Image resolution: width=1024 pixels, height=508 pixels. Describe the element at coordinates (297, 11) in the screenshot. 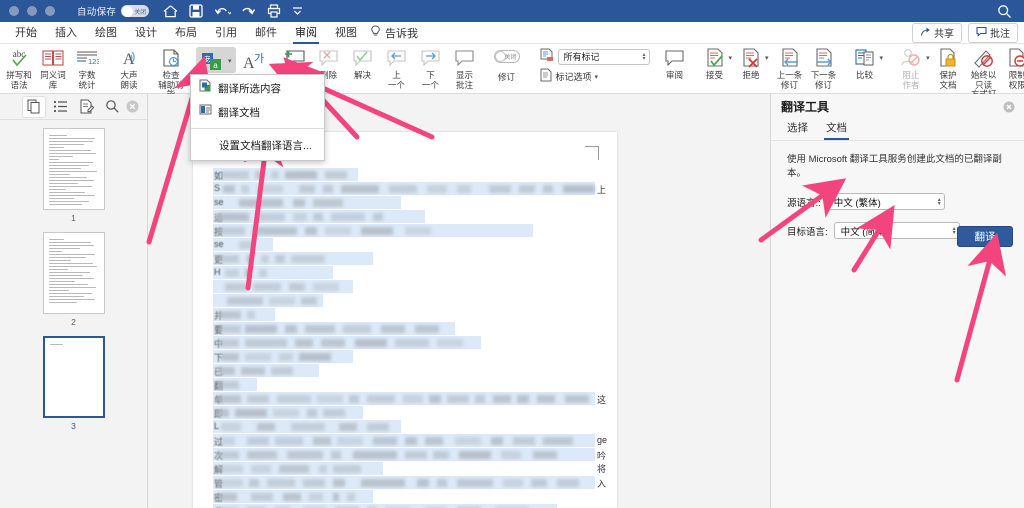

I see `more-commands-icon` at that location.